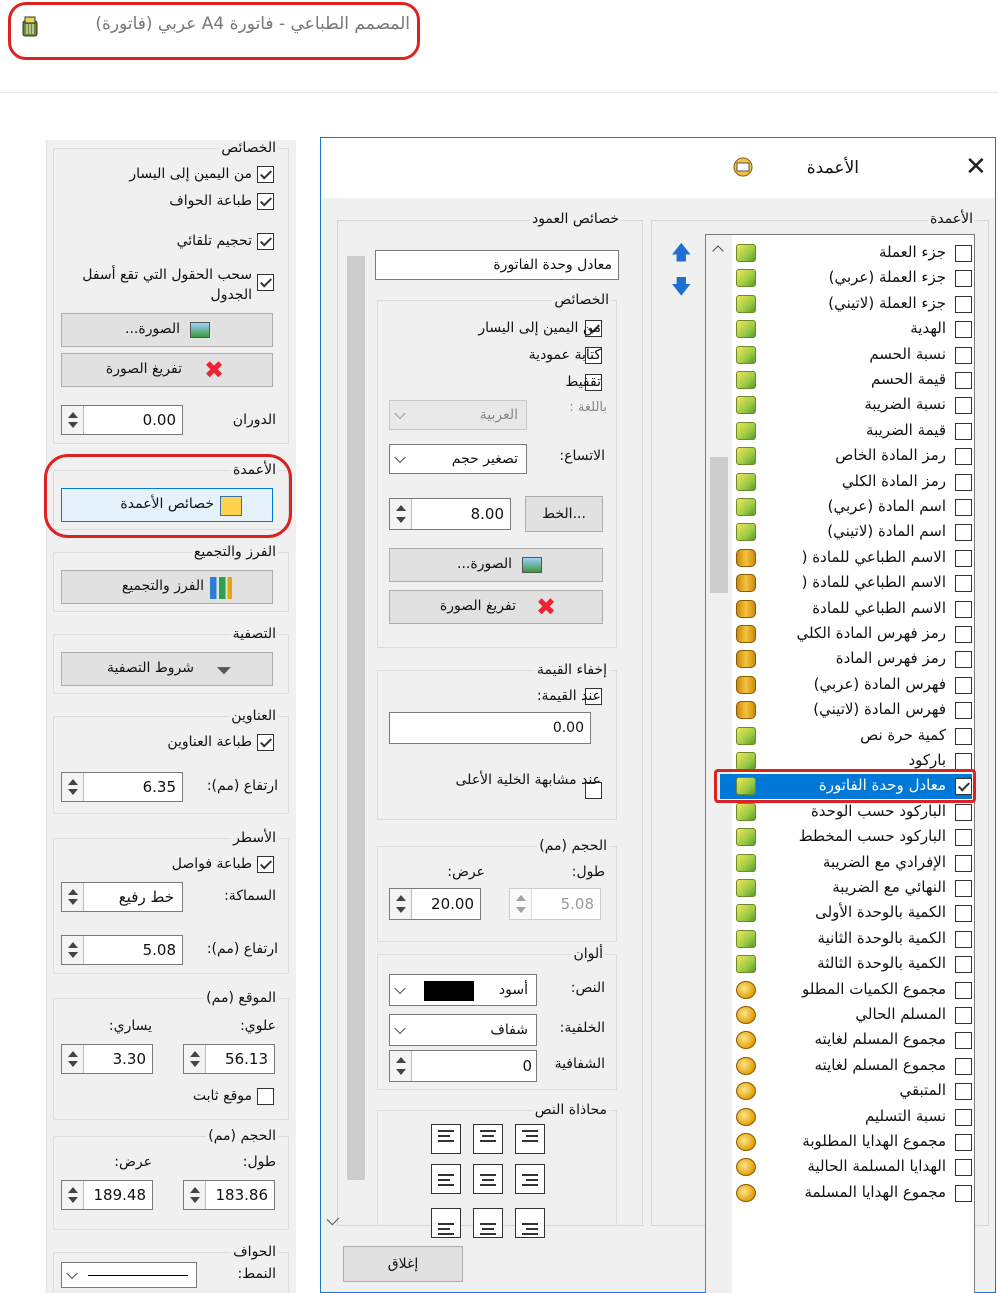 The image size is (998, 1293). Describe the element at coordinates (265, 201) in the screenshot. I see `print-borders-checkbox` at that location.